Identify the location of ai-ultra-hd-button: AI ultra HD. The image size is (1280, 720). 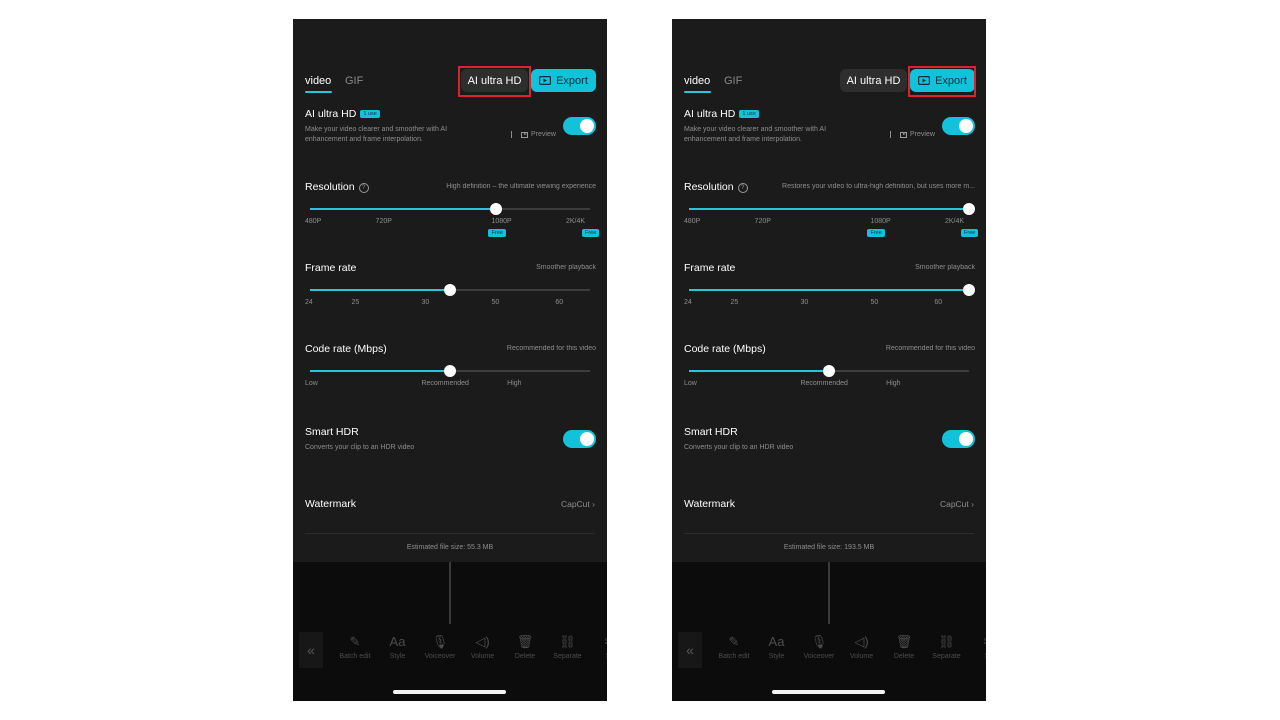
(873, 80).